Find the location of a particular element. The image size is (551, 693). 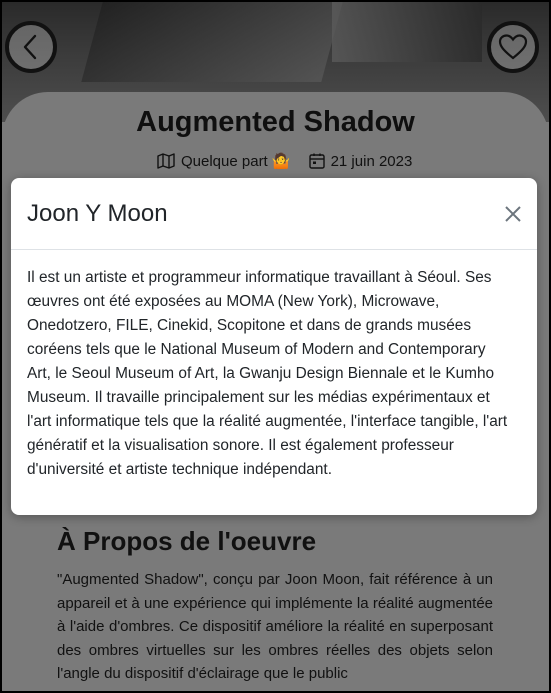

close-button is located at coordinates (513, 214).